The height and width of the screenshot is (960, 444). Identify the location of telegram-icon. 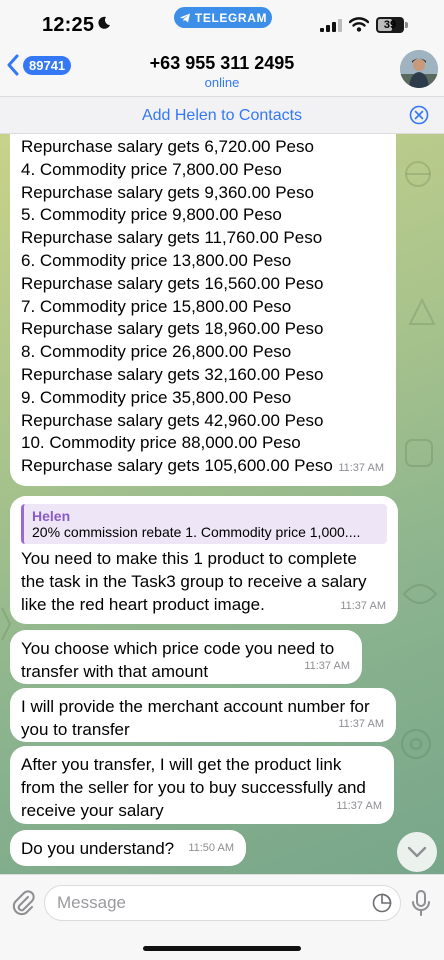
(184, 17).